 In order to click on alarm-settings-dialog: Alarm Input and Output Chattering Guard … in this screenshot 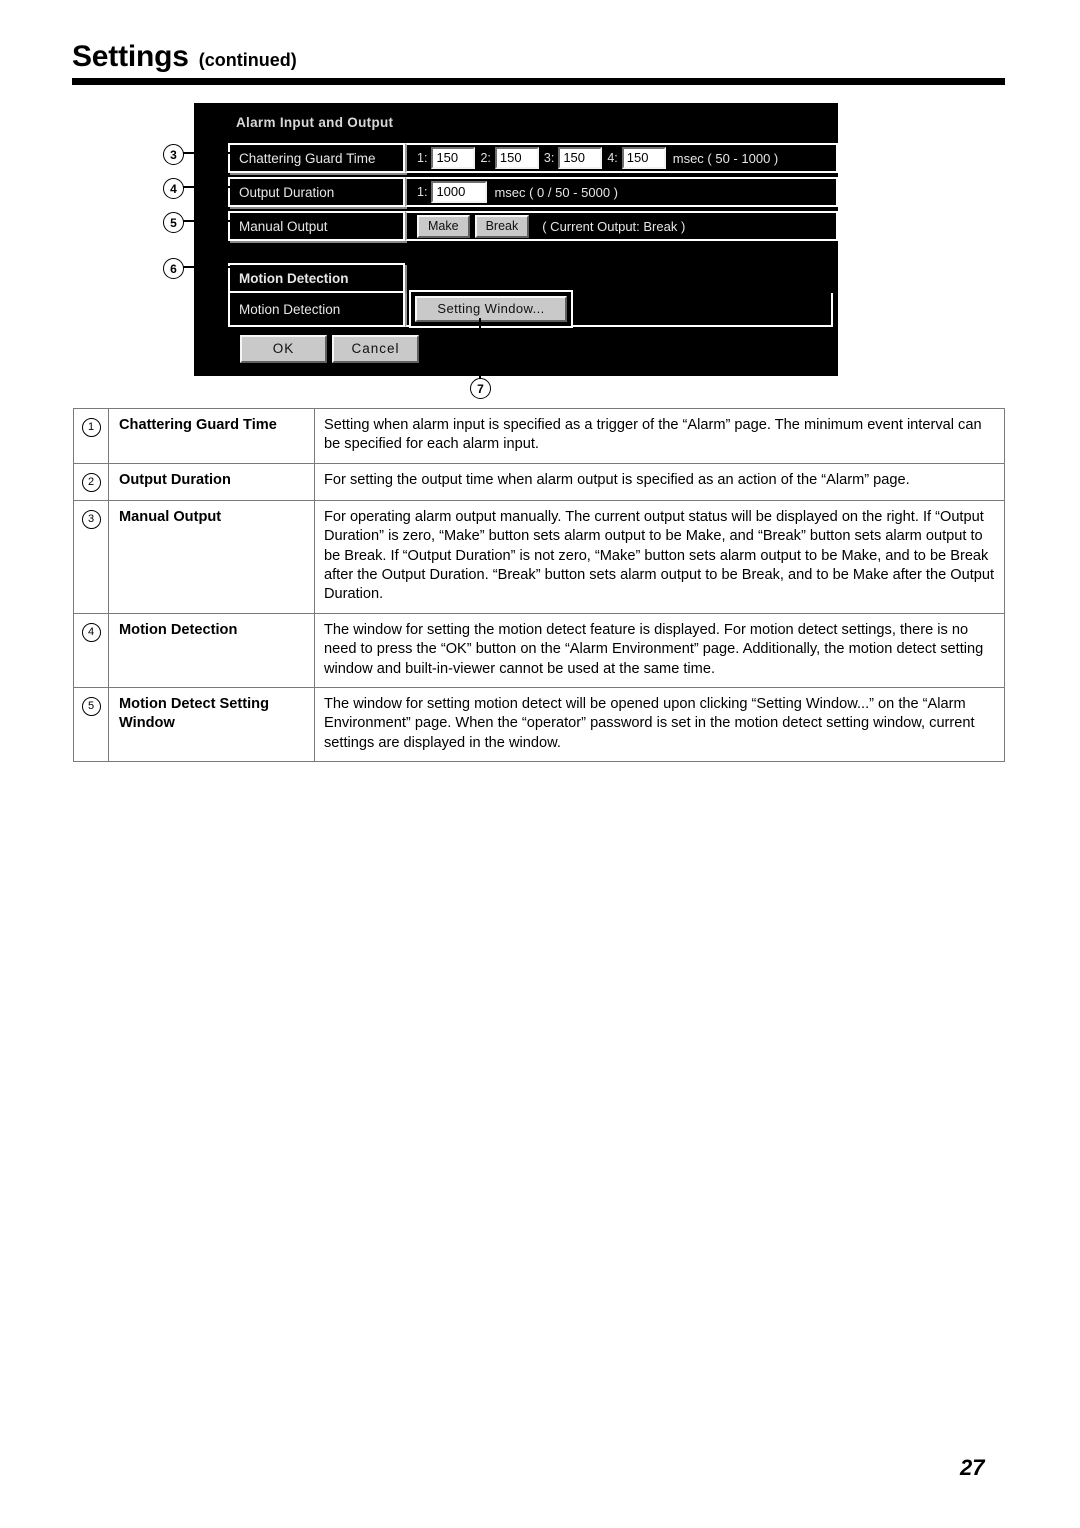, I will do `click(516, 239)`.